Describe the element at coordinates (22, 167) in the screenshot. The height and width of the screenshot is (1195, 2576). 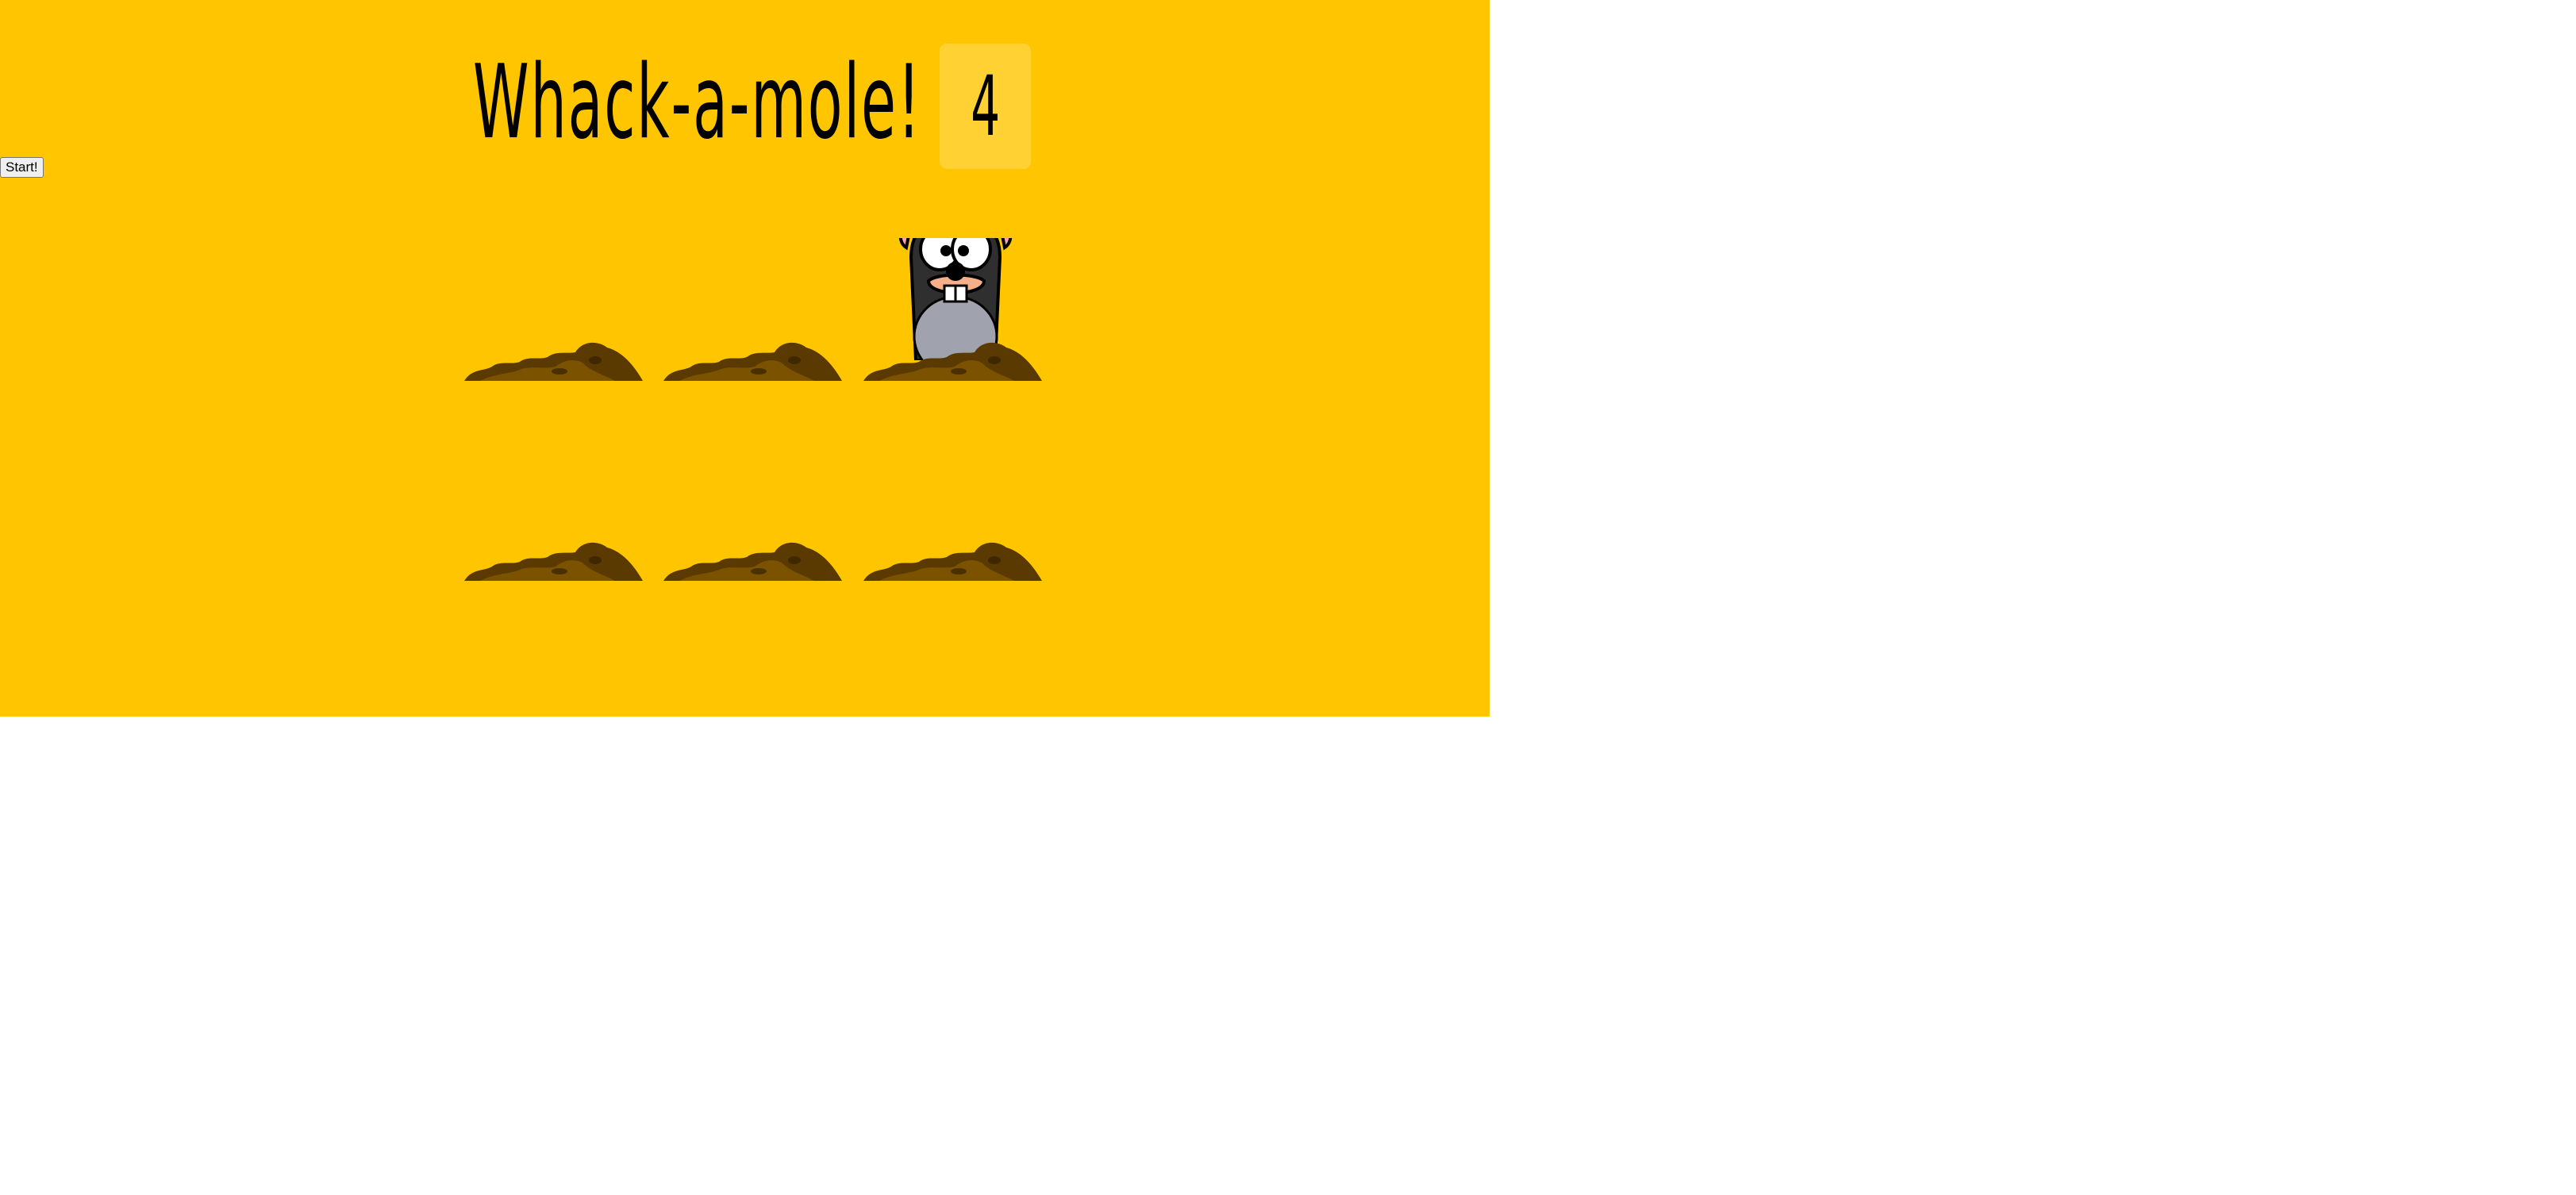
I see `start-button: Start!` at that location.